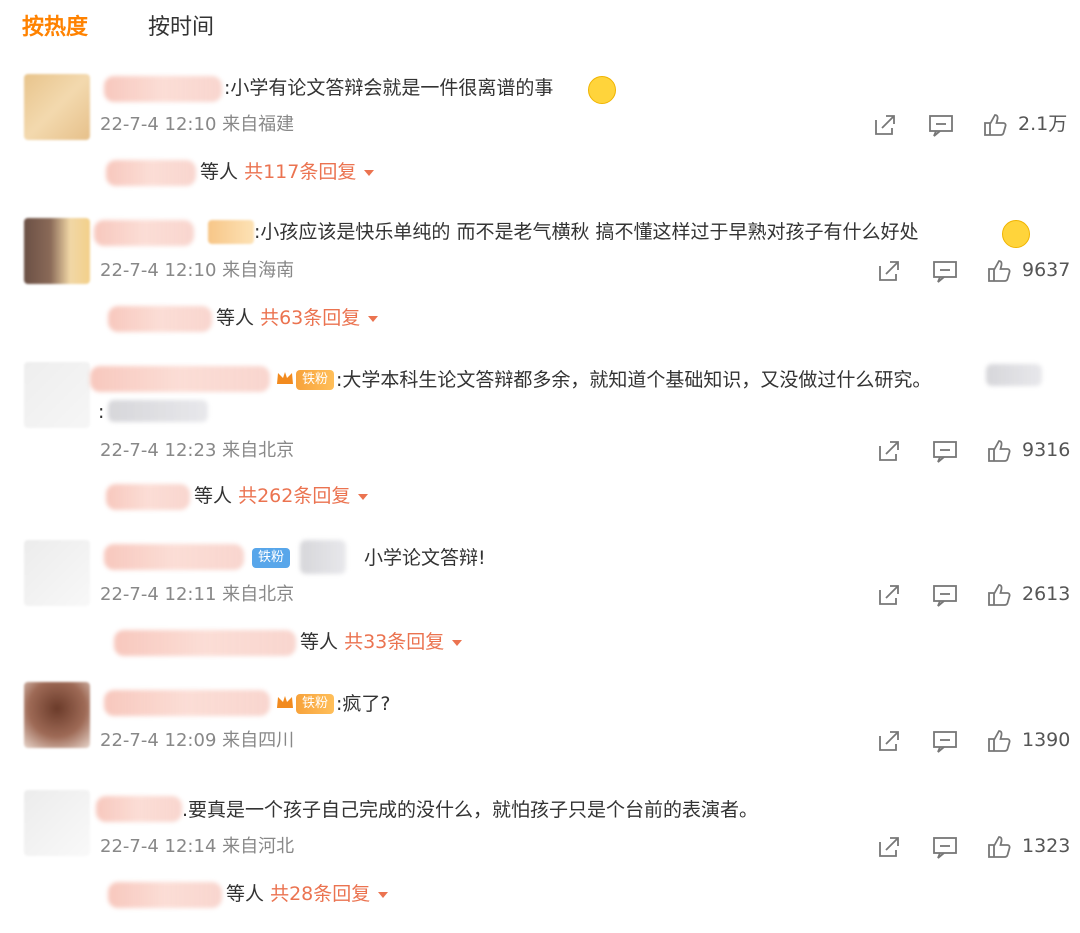  I want to click on reply-summary: 等人 共28条回复, so click(278, 895).